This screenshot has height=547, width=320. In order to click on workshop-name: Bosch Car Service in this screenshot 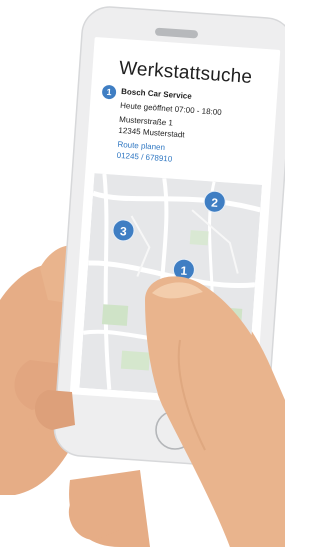, I will do `click(156, 94)`.